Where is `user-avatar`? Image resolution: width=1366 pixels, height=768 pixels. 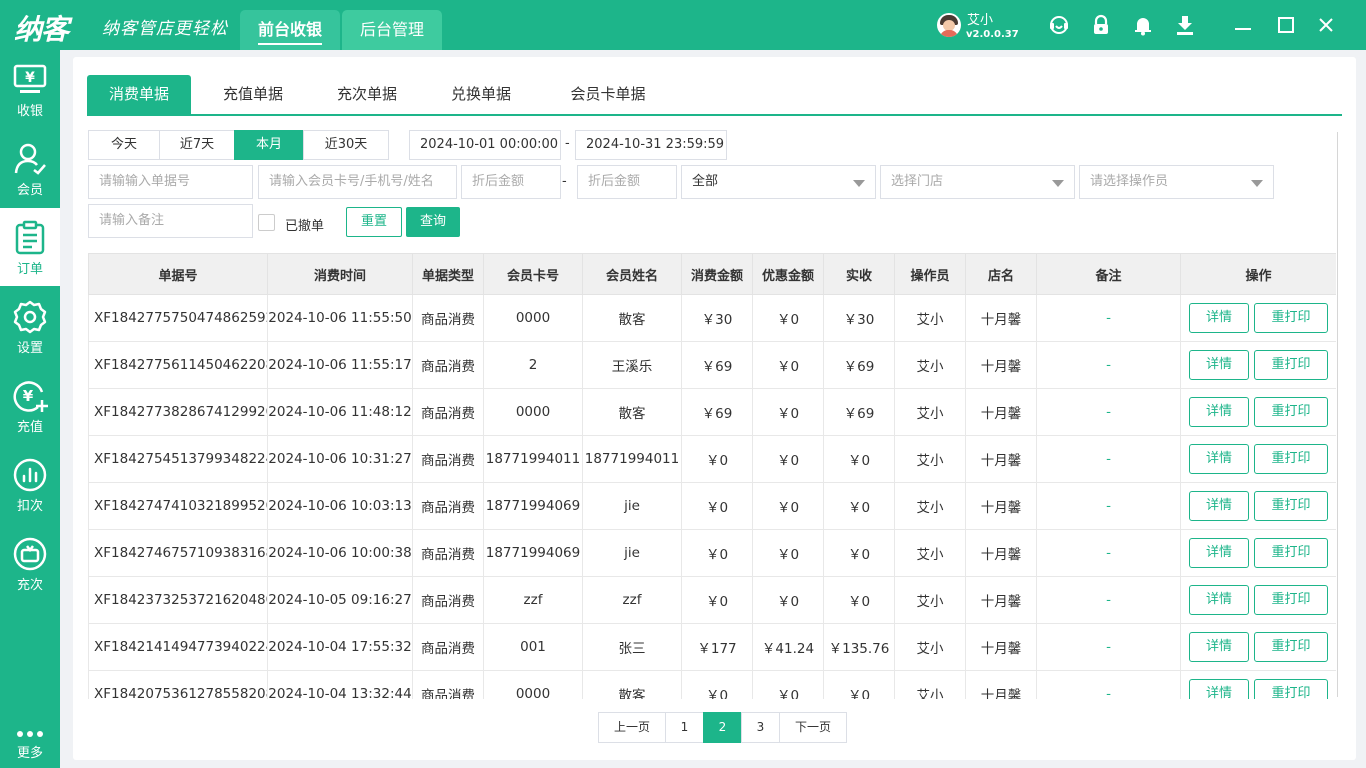 user-avatar is located at coordinates (949, 25).